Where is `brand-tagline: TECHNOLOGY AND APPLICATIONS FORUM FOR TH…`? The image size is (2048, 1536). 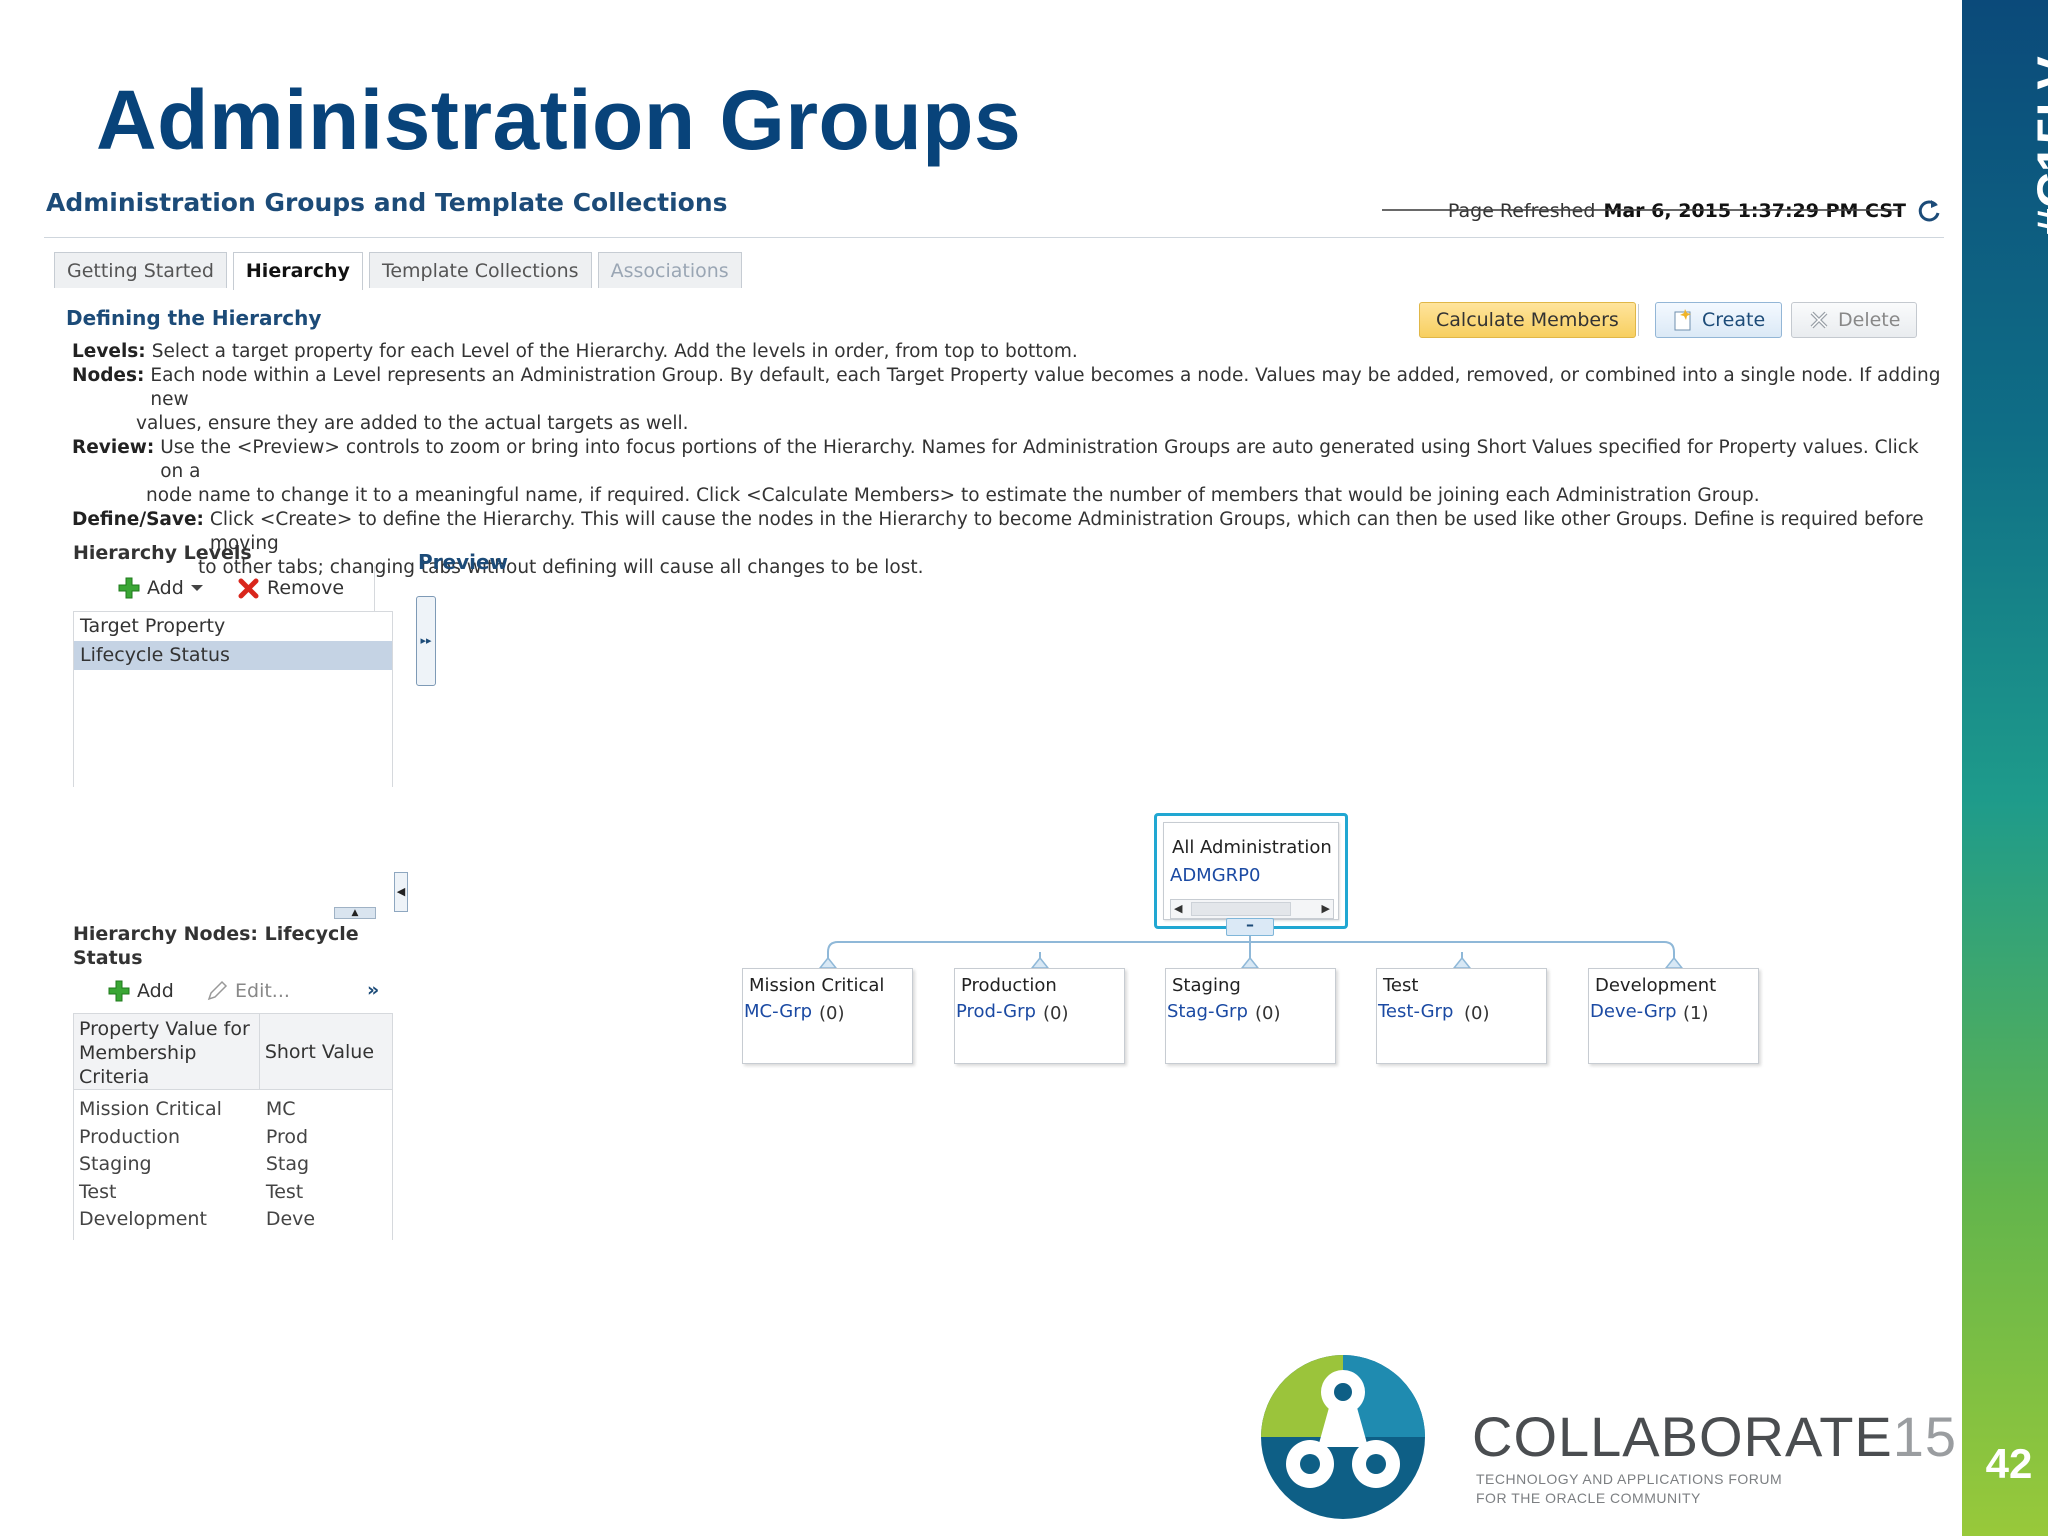 brand-tagline: TECHNOLOGY AND APPLICATIONS FORUM FOR TH… is located at coordinates (1629, 1488).